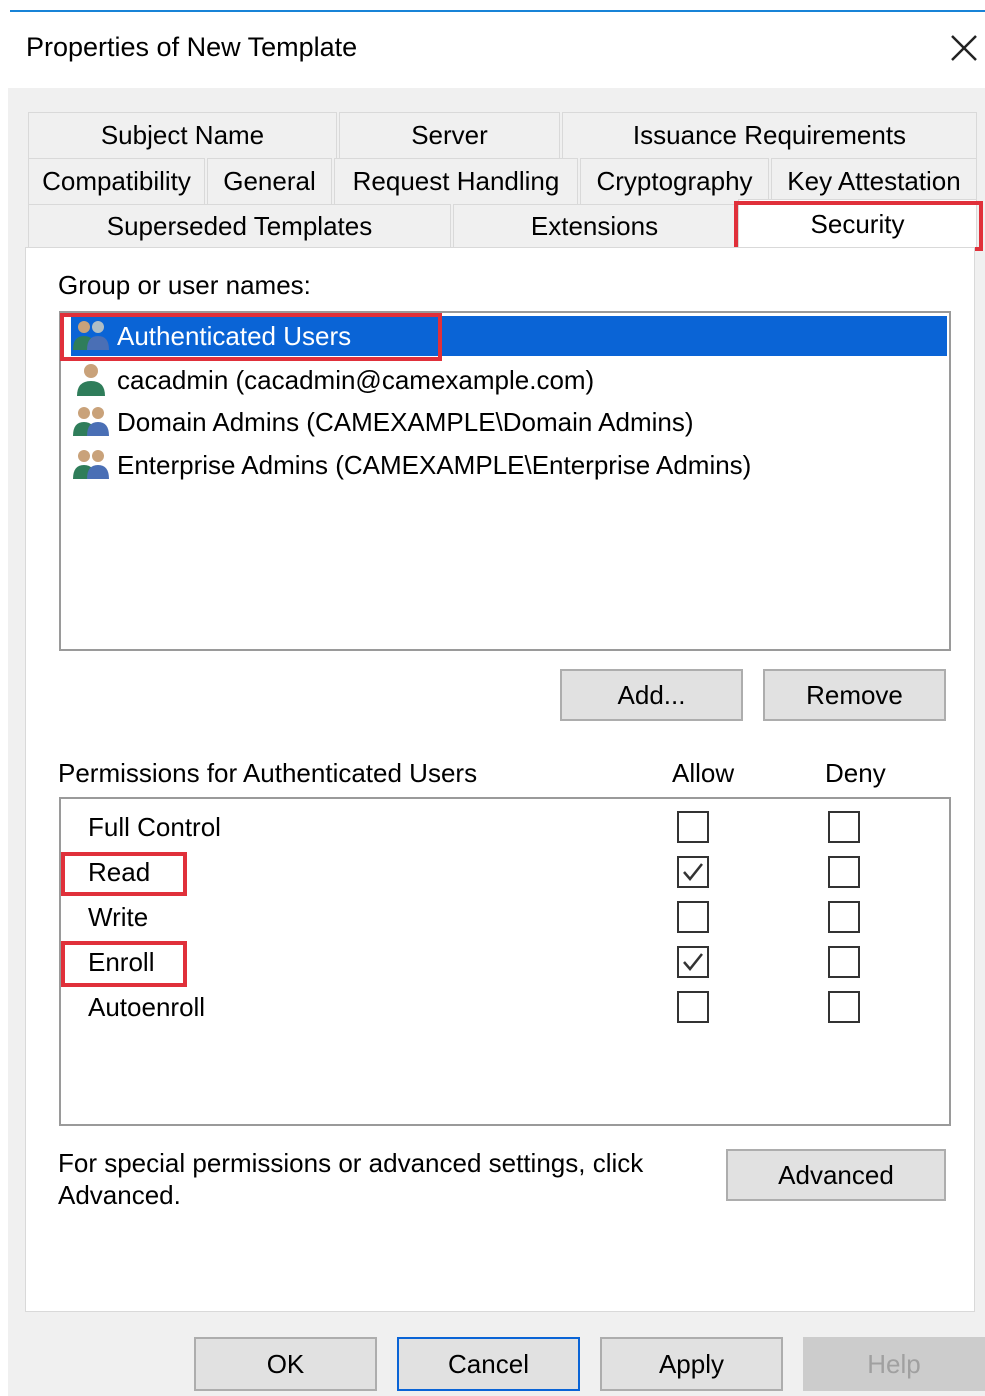  I want to click on list-item-cacadmin: cacadmin (cacadmin@camexample.com), so click(332, 380).